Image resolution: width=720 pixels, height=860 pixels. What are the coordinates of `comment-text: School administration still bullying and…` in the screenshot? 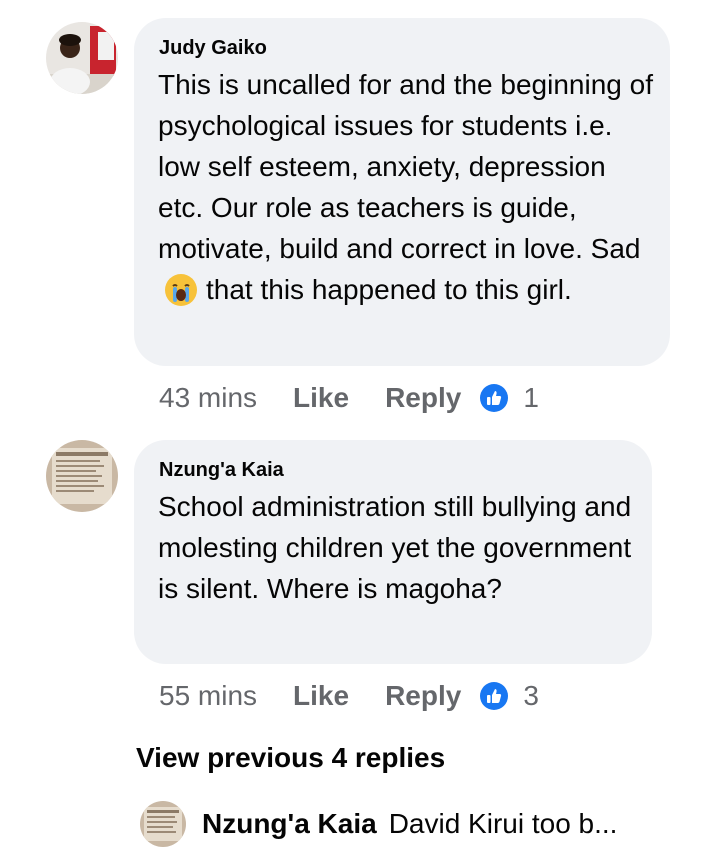 It's located at (395, 547).